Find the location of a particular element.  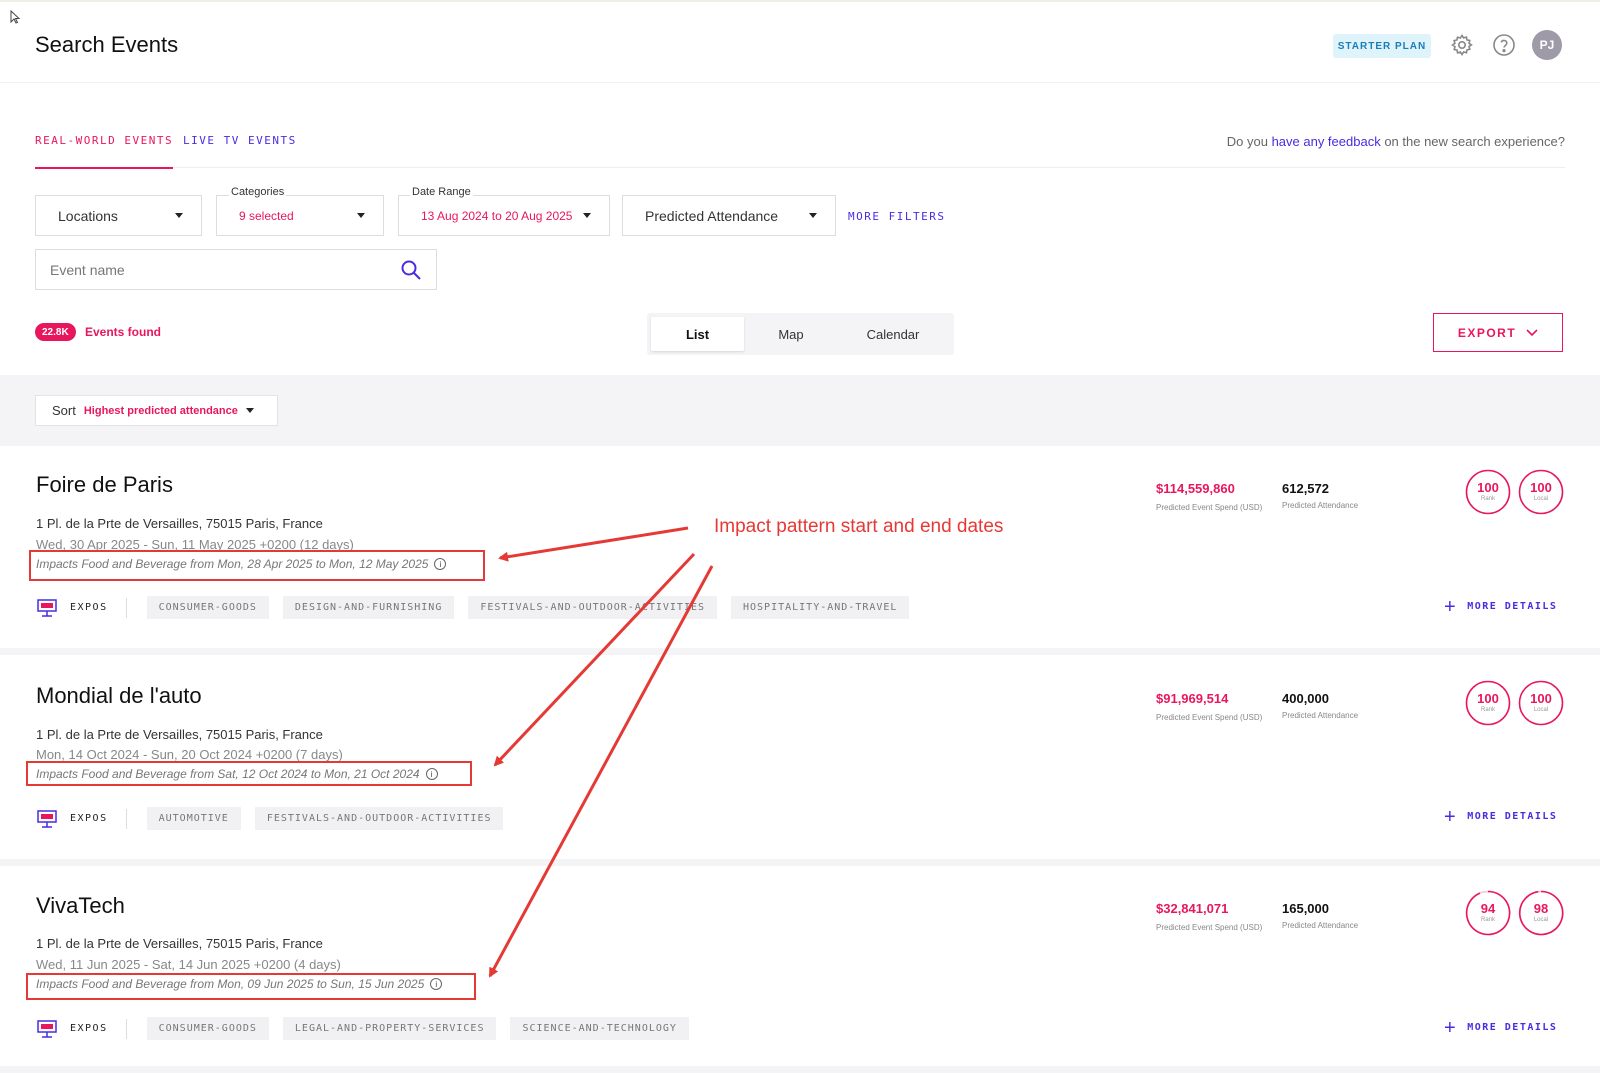

event-title: Mondial de l'auto is located at coordinates (119, 696).